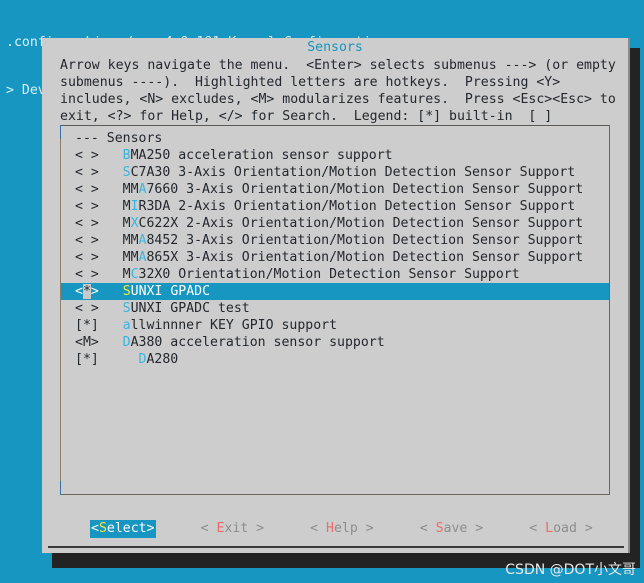 The width and height of the screenshot is (644, 583). Describe the element at coordinates (565, 528) in the screenshot. I see `button-label: oad` at that location.